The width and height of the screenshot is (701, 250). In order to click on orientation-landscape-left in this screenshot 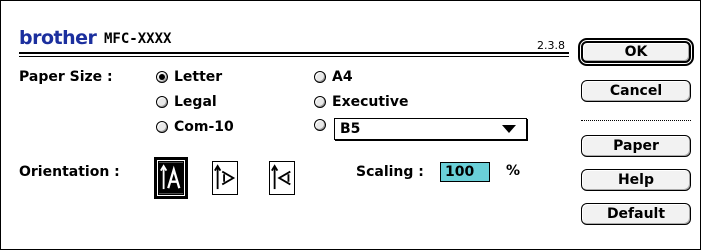, I will do `click(282, 178)`.